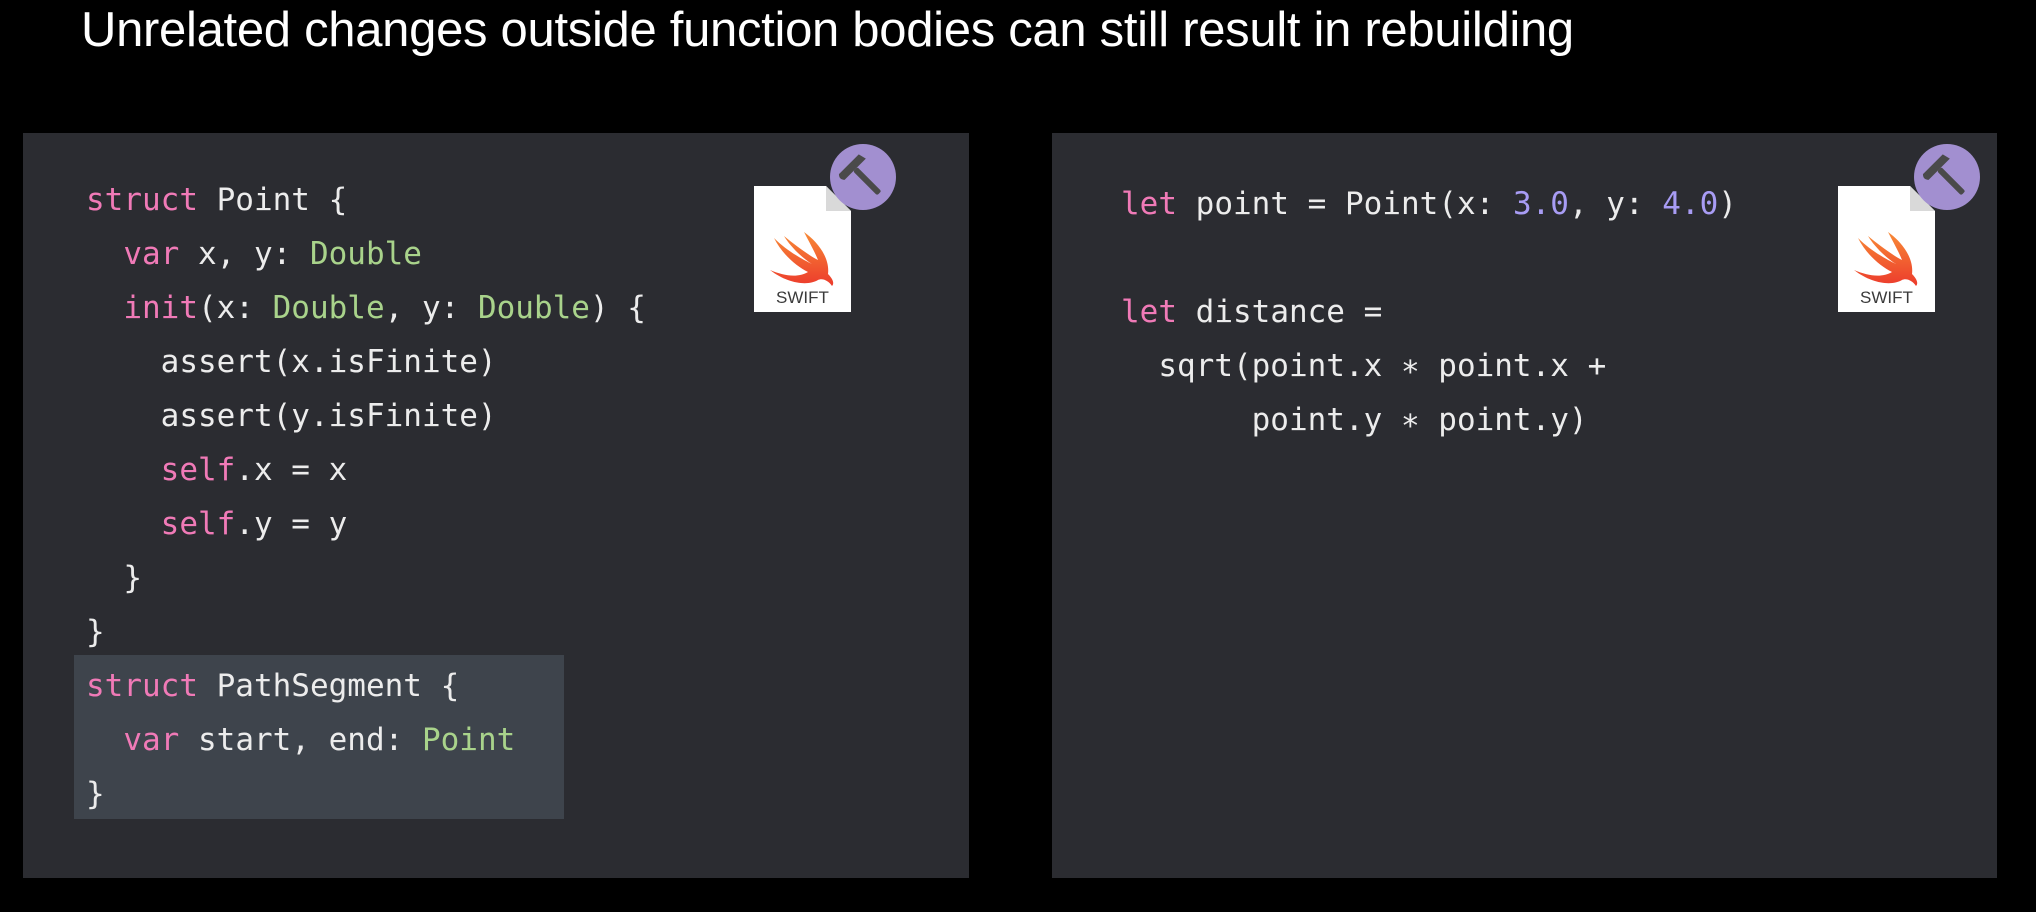  Describe the element at coordinates (468, 740) in the screenshot. I see `code-type: Point` at that location.